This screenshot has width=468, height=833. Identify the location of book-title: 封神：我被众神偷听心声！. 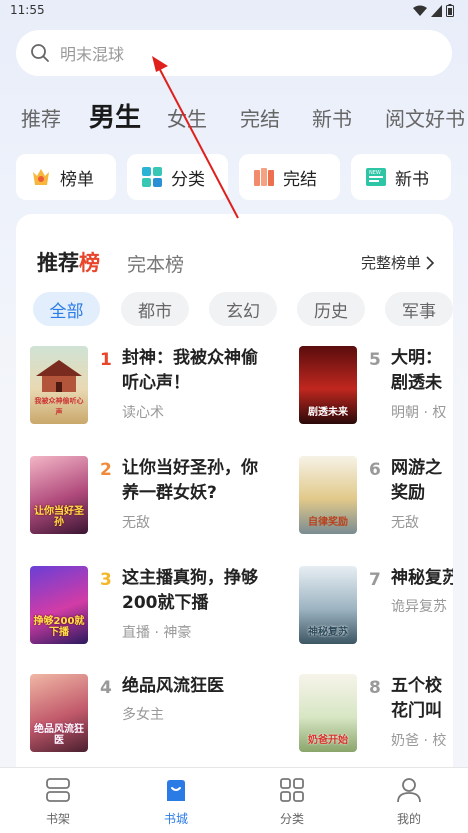
(190, 370).